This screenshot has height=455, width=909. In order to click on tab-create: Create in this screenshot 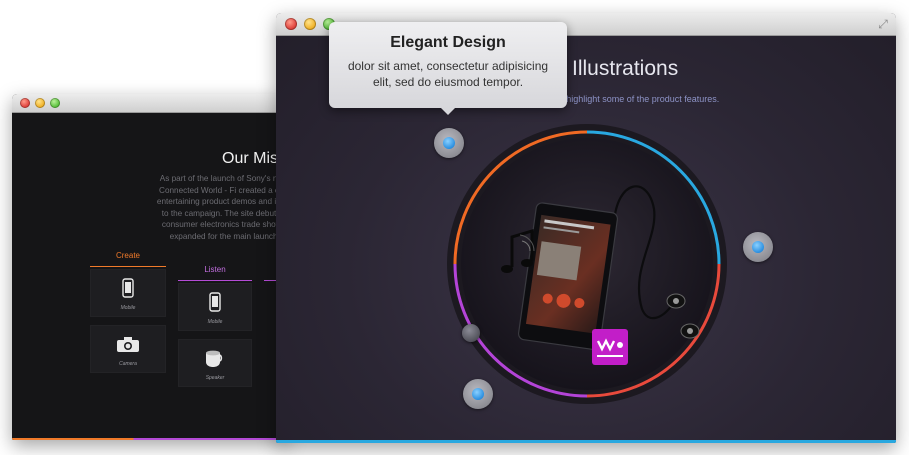, I will do `click(128, 255)`.